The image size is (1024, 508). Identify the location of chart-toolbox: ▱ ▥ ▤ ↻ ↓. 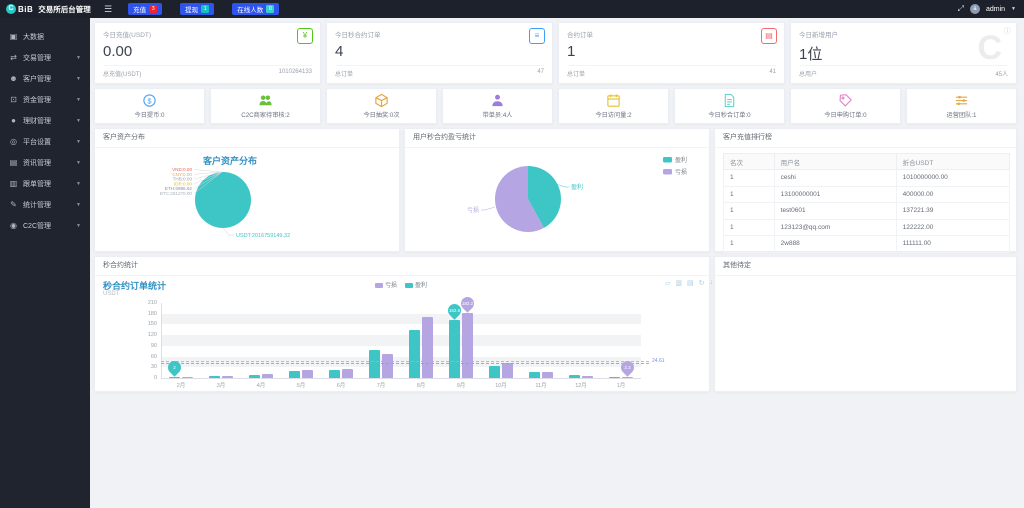
(689, 283).